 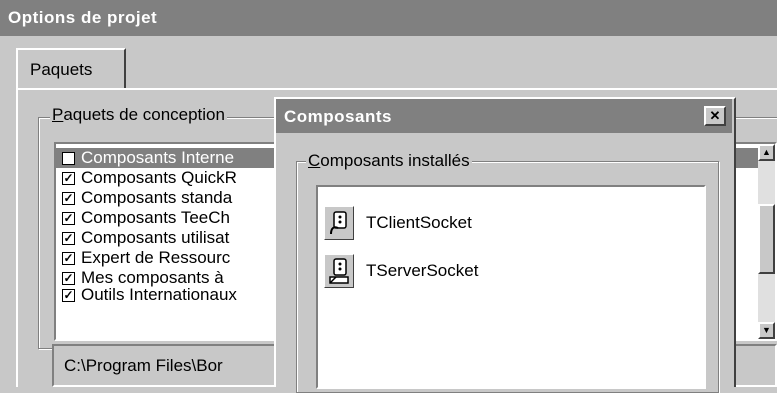 What do you see at coordinates (146, 218) in the screenshot?
I see `package-item: ✓ Composants TeeCh` at bounding box center [146, 218].